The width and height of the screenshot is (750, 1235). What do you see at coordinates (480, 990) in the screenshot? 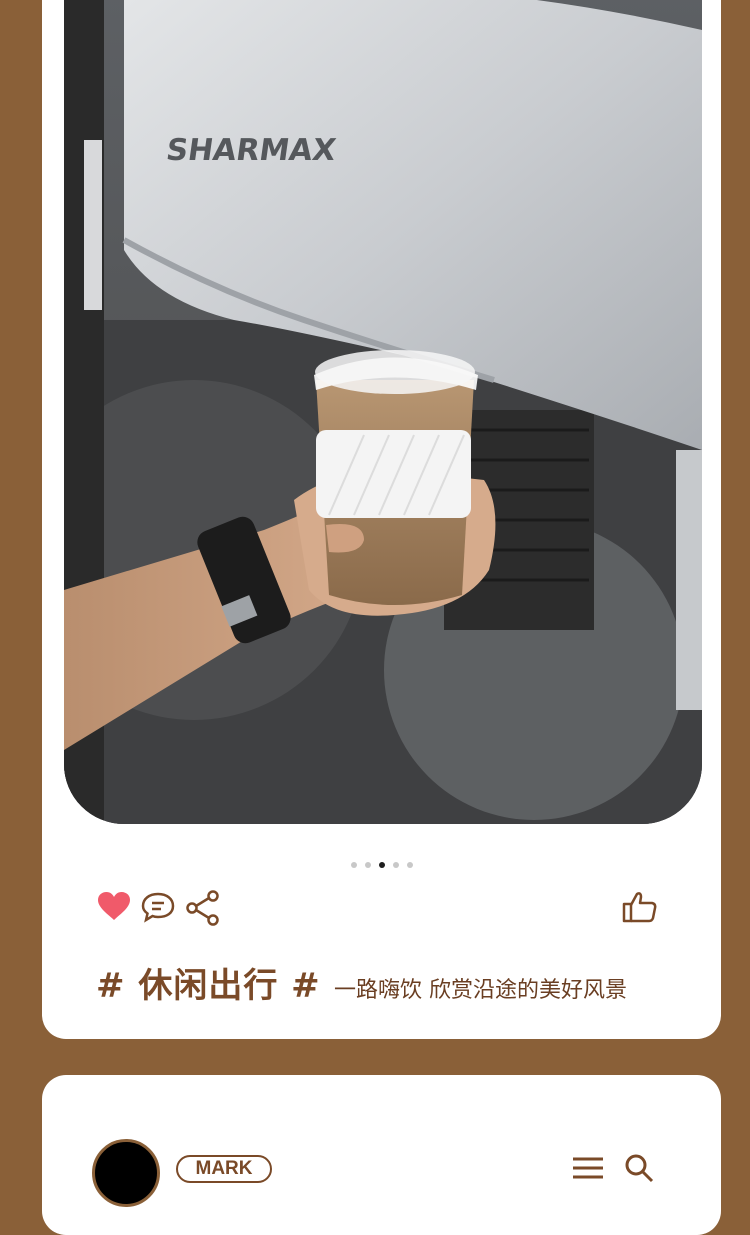
I see `post-caption: 一路嗨饮 欣赏沿途的美好风景` at bounding box center [480, 990].